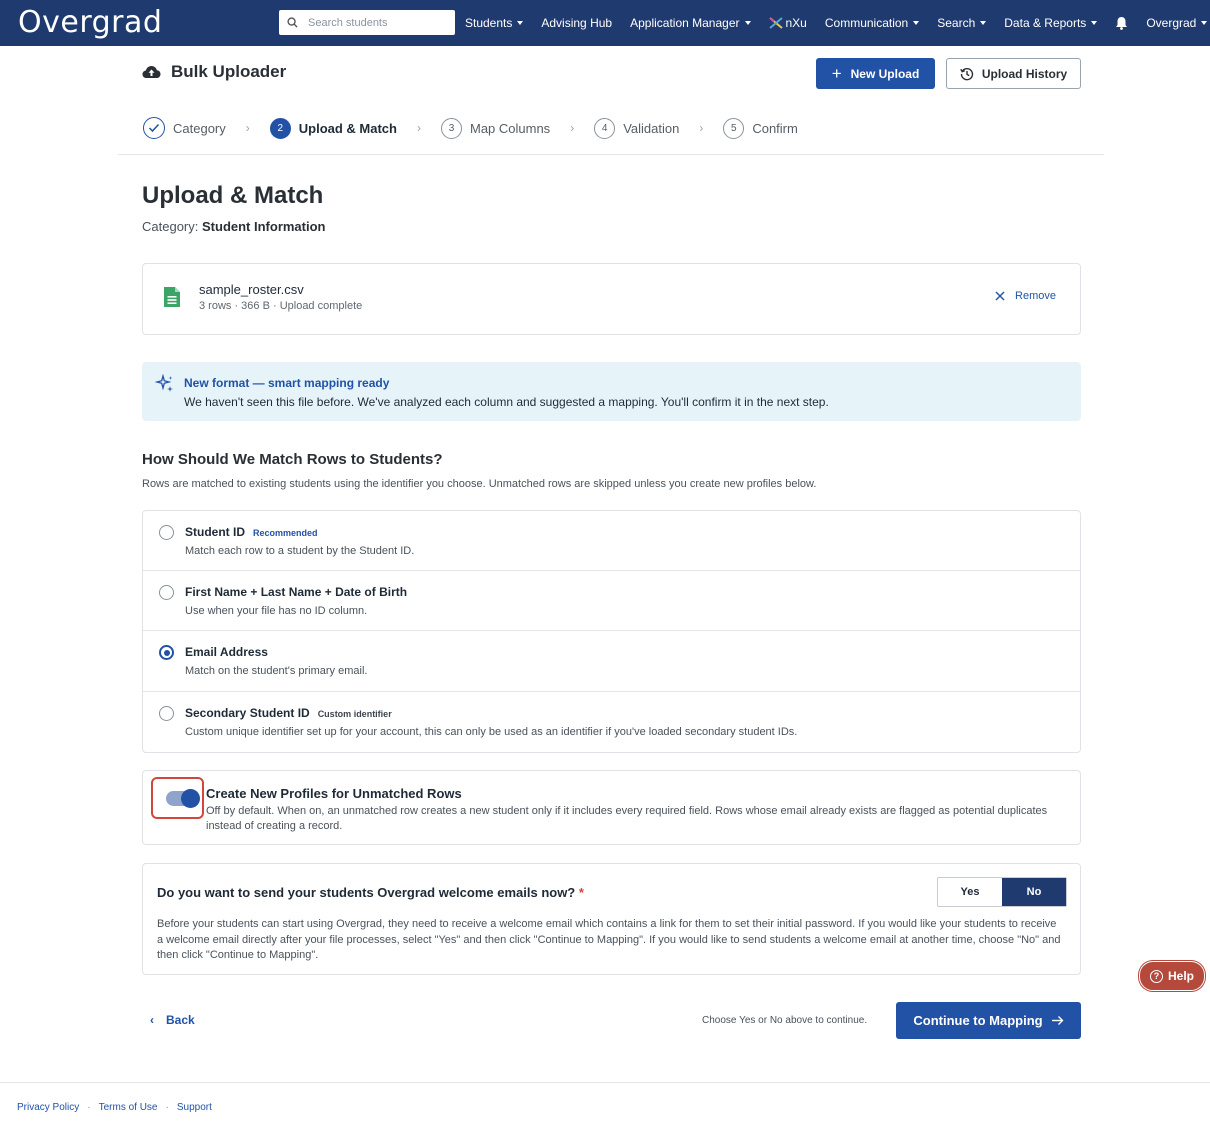 This screenshot has width=1210, height=1134. Describe the element at coordinates (785, 1020) in the screenshot. I see `continue-hint: Choose Yes or No above to continue.` at that location.